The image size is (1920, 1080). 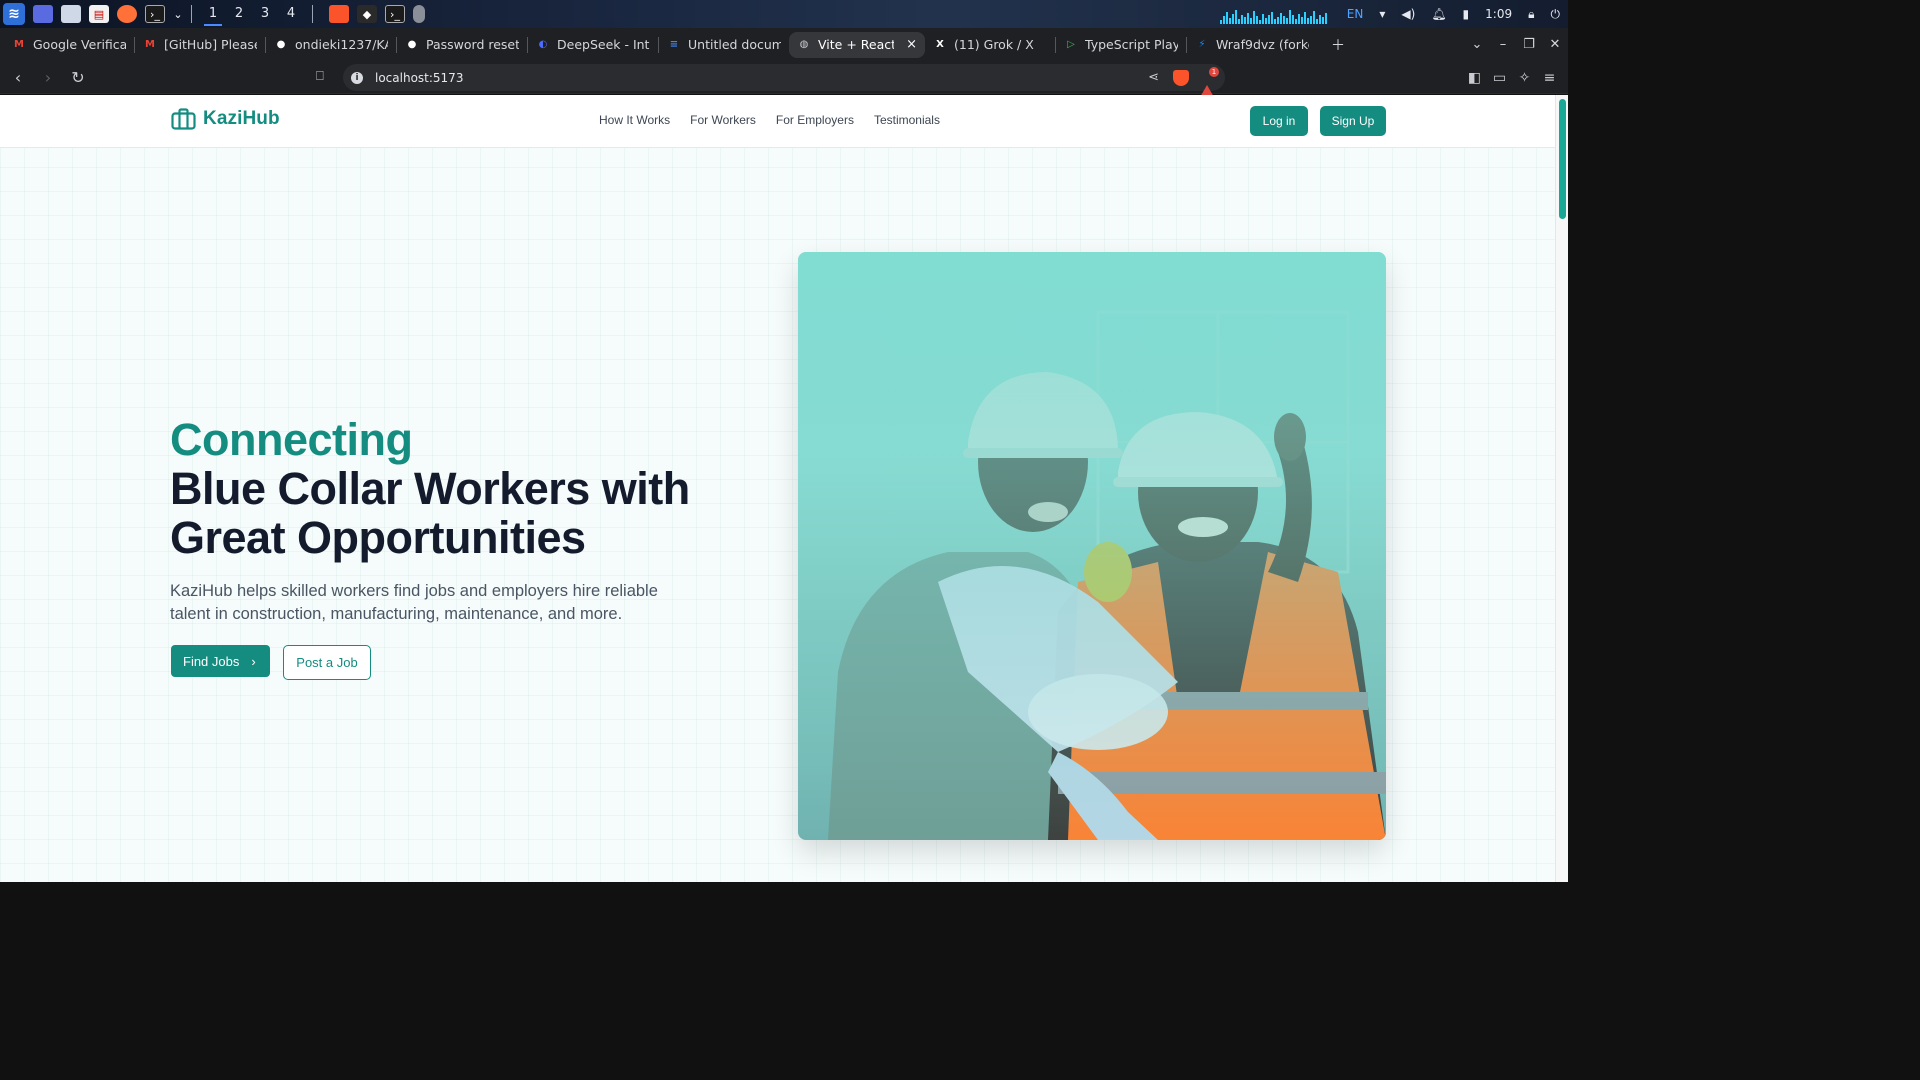 What do you see at coordinates (1338, 45) in the screenshot?
I see `new-tab-button: ＋` at bounding box center [1338, 45].